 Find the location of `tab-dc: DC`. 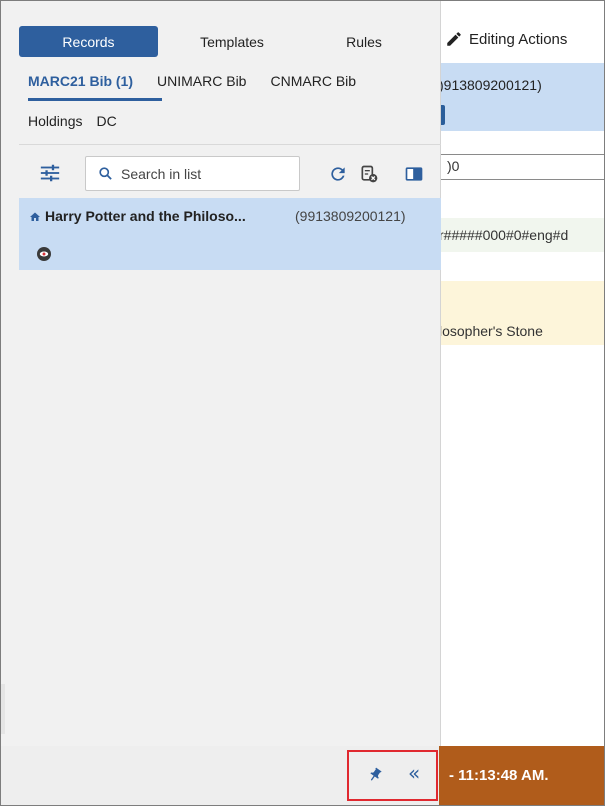

tab-dc: DC is located at coordinates (106, 121).